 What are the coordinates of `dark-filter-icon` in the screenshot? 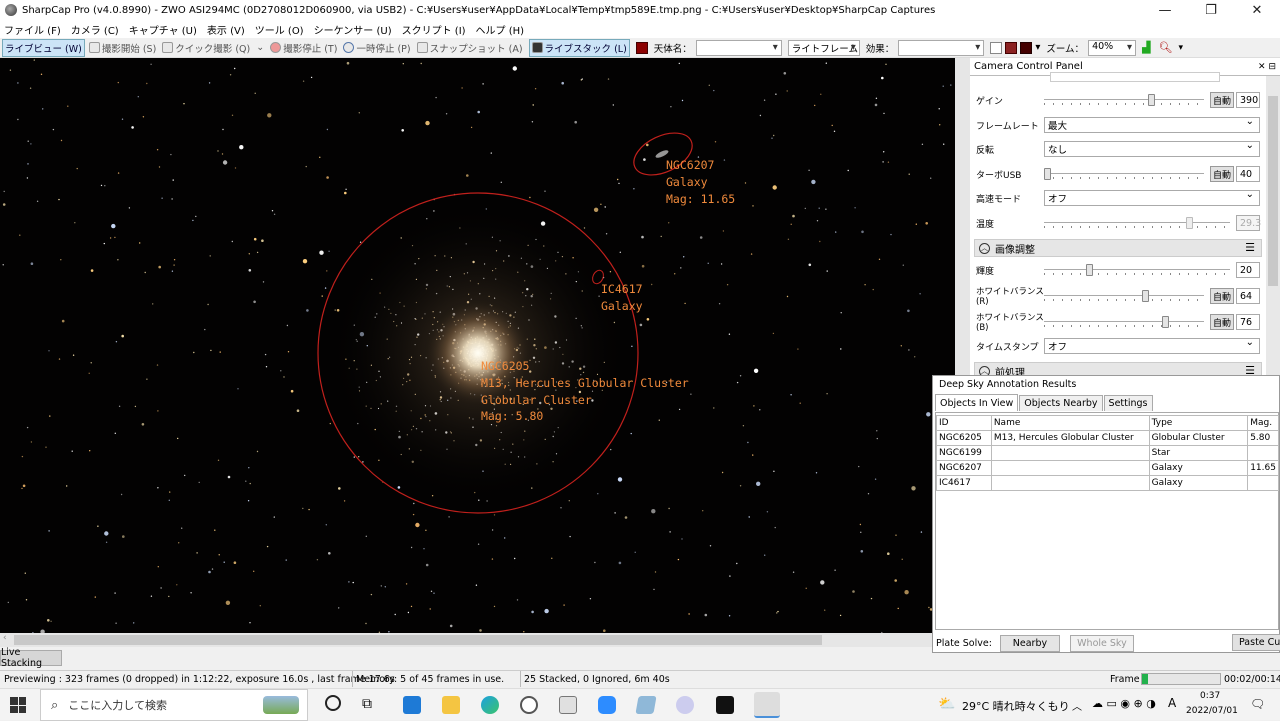 It's located at (1026, 47).